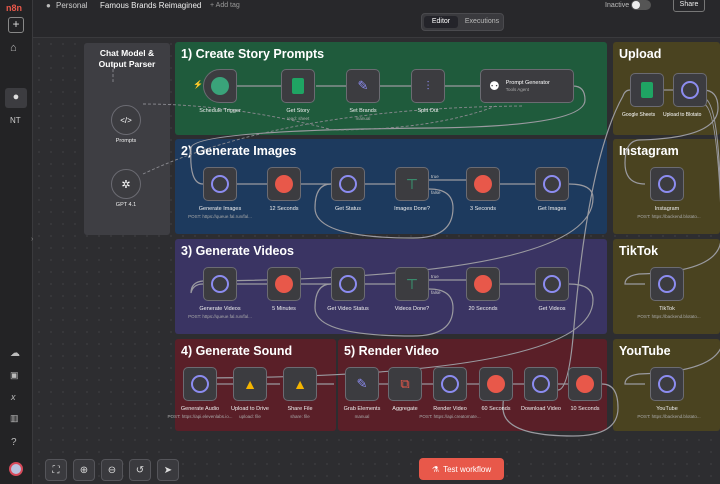 The image size is (720, 484). I want to click on split-out-node: ⫶, so click(428, 86).